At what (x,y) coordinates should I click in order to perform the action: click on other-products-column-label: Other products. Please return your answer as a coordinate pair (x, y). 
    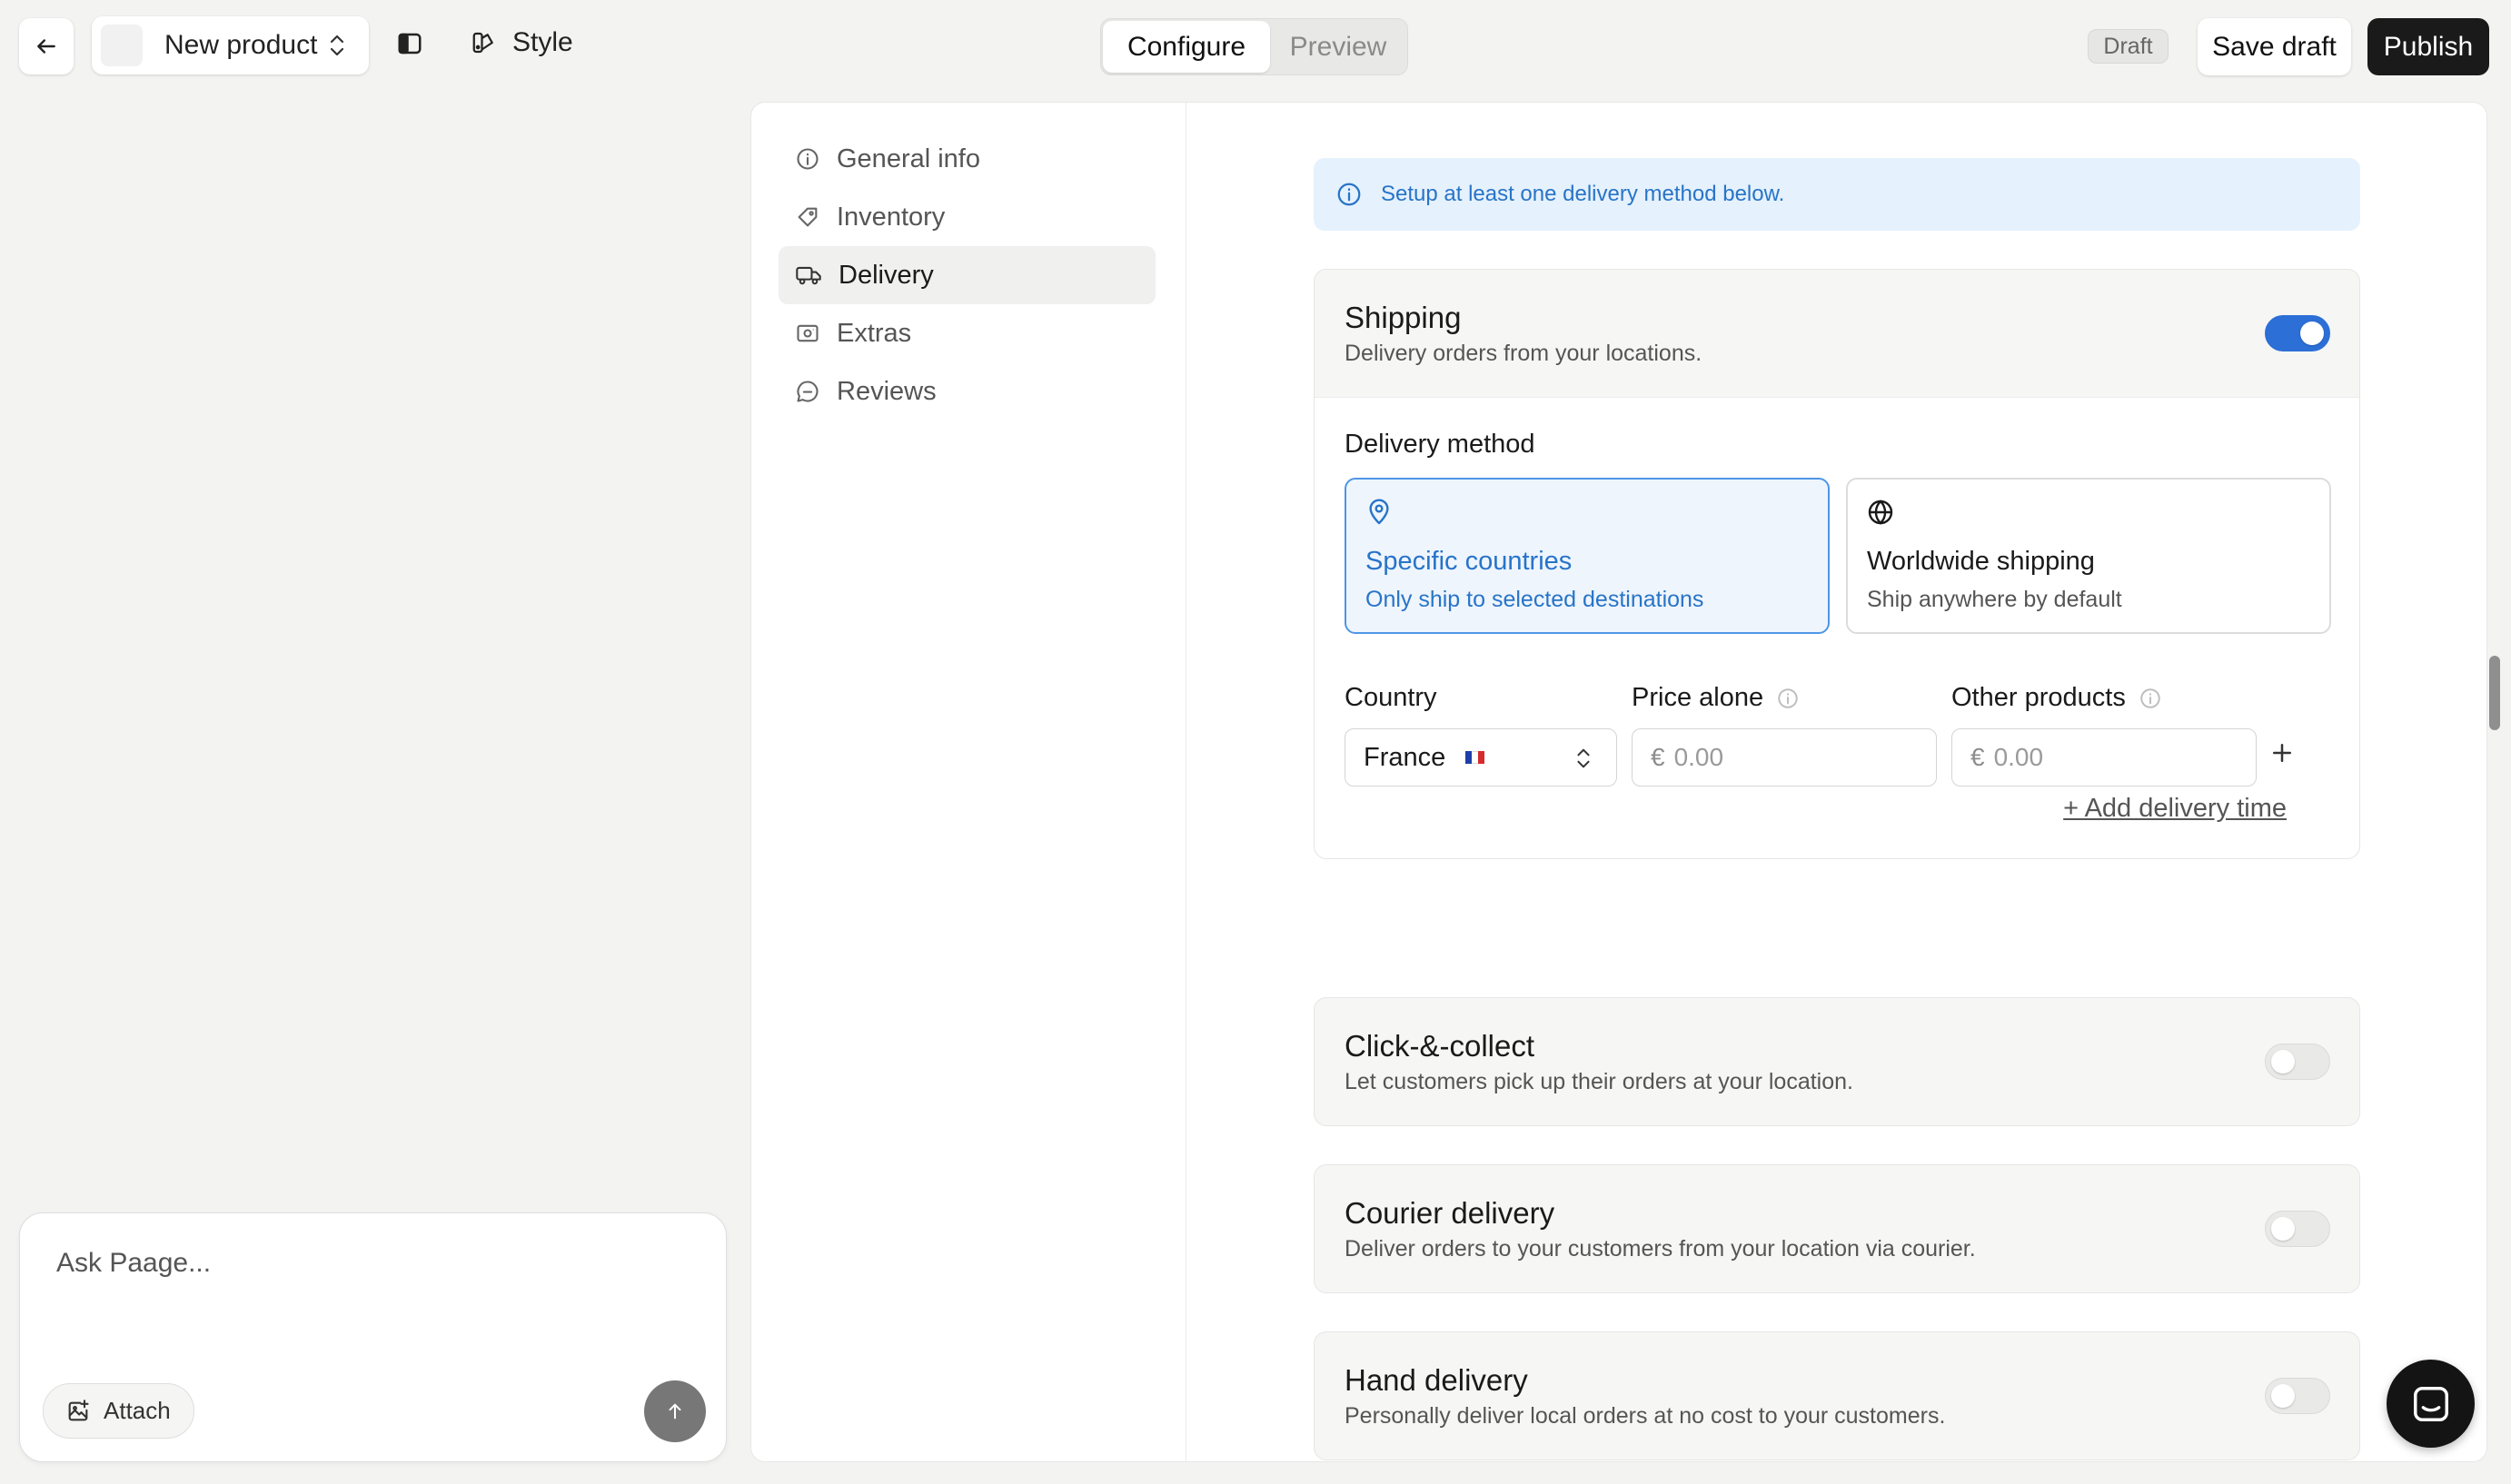
    Looking at the image, I should click on (2056, 698).